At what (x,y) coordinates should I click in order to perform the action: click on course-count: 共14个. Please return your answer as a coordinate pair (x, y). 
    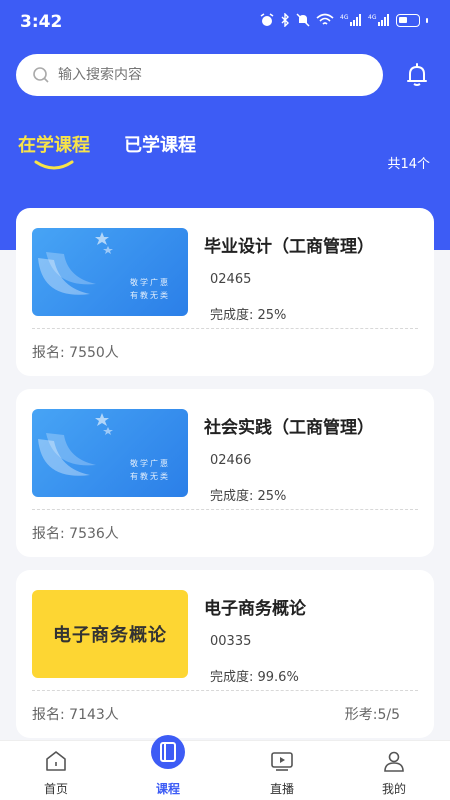
    Looking at the image, I should click on (408, 164).